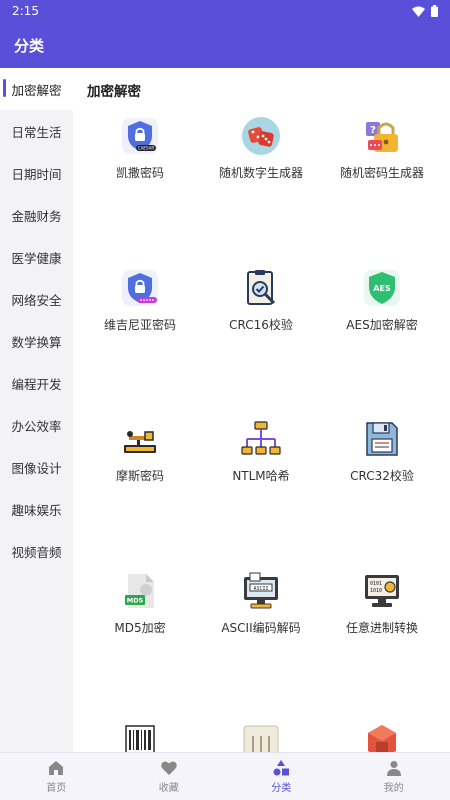 Image resolution: width=450 pixels, height=800 pixels. I want to click on svg-text: ASCII, so click(260, 589).